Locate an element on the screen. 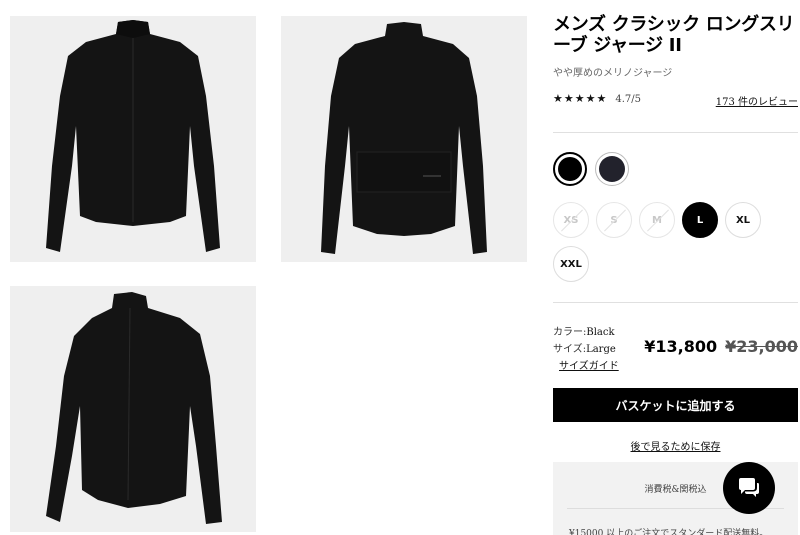 This screenshot has height=535, width=800. jersey-angle-photo is located at coordinates (134, 408).